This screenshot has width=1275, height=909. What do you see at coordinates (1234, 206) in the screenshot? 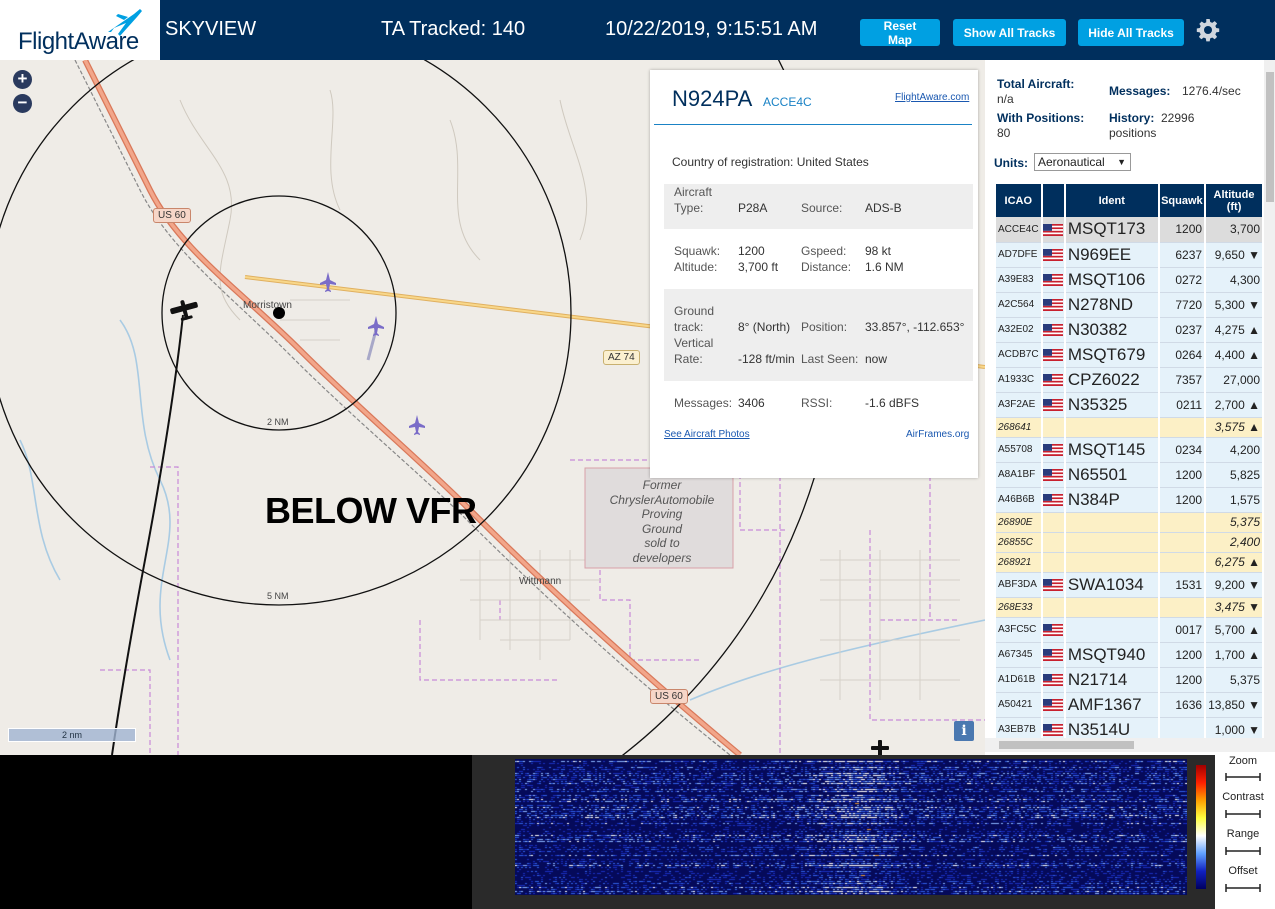
I see `altitude-header-line2: (ft)` at bounding box center [1234, 206].